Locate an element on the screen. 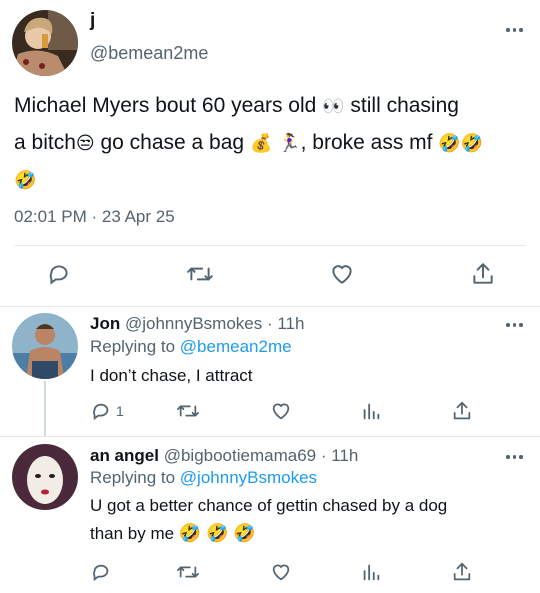  runner-emoji: 🏃‍♀️ is located at coordinates (289, 143).